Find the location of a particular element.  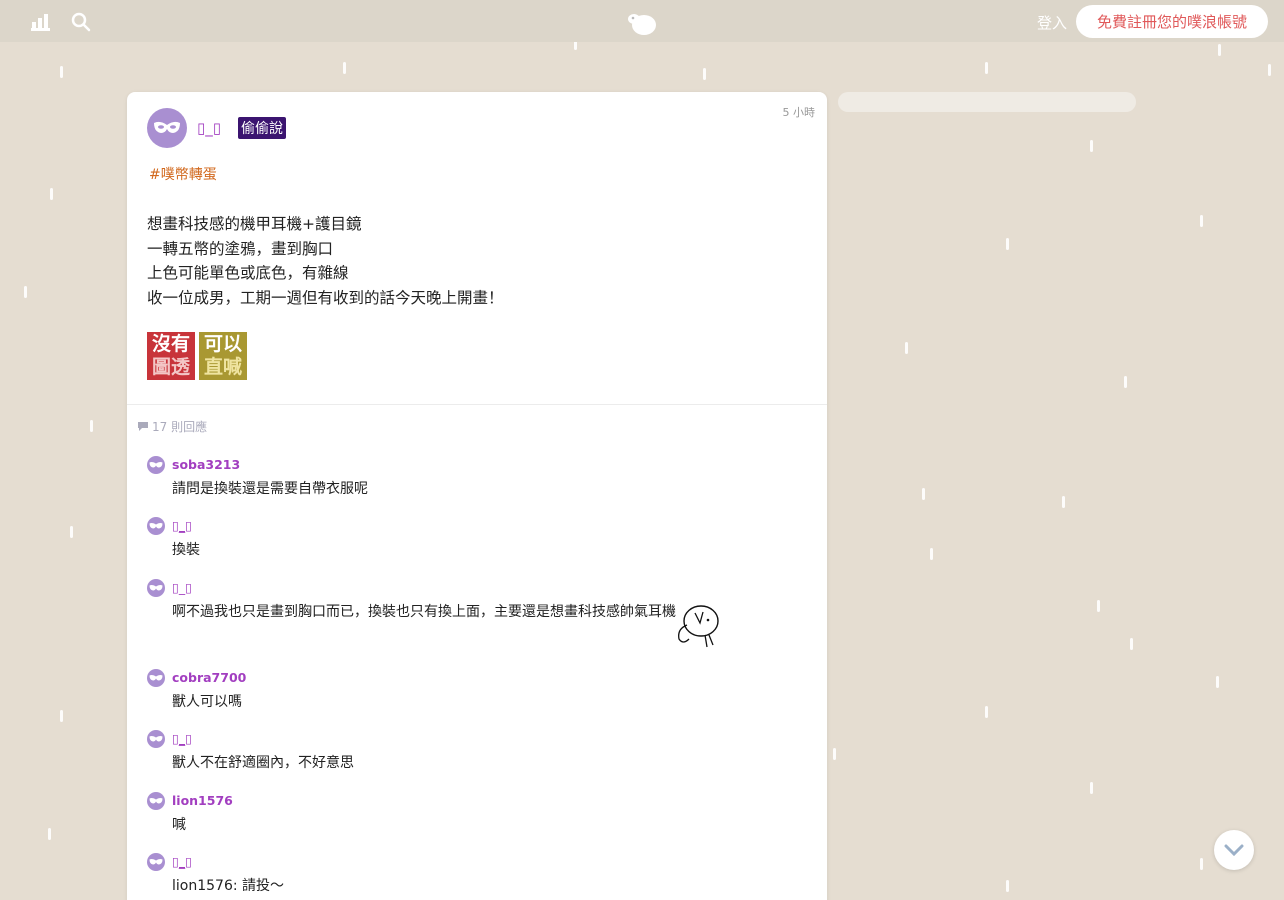

reply-count-label: 17 則回應 is located at coordinates (180, 427).